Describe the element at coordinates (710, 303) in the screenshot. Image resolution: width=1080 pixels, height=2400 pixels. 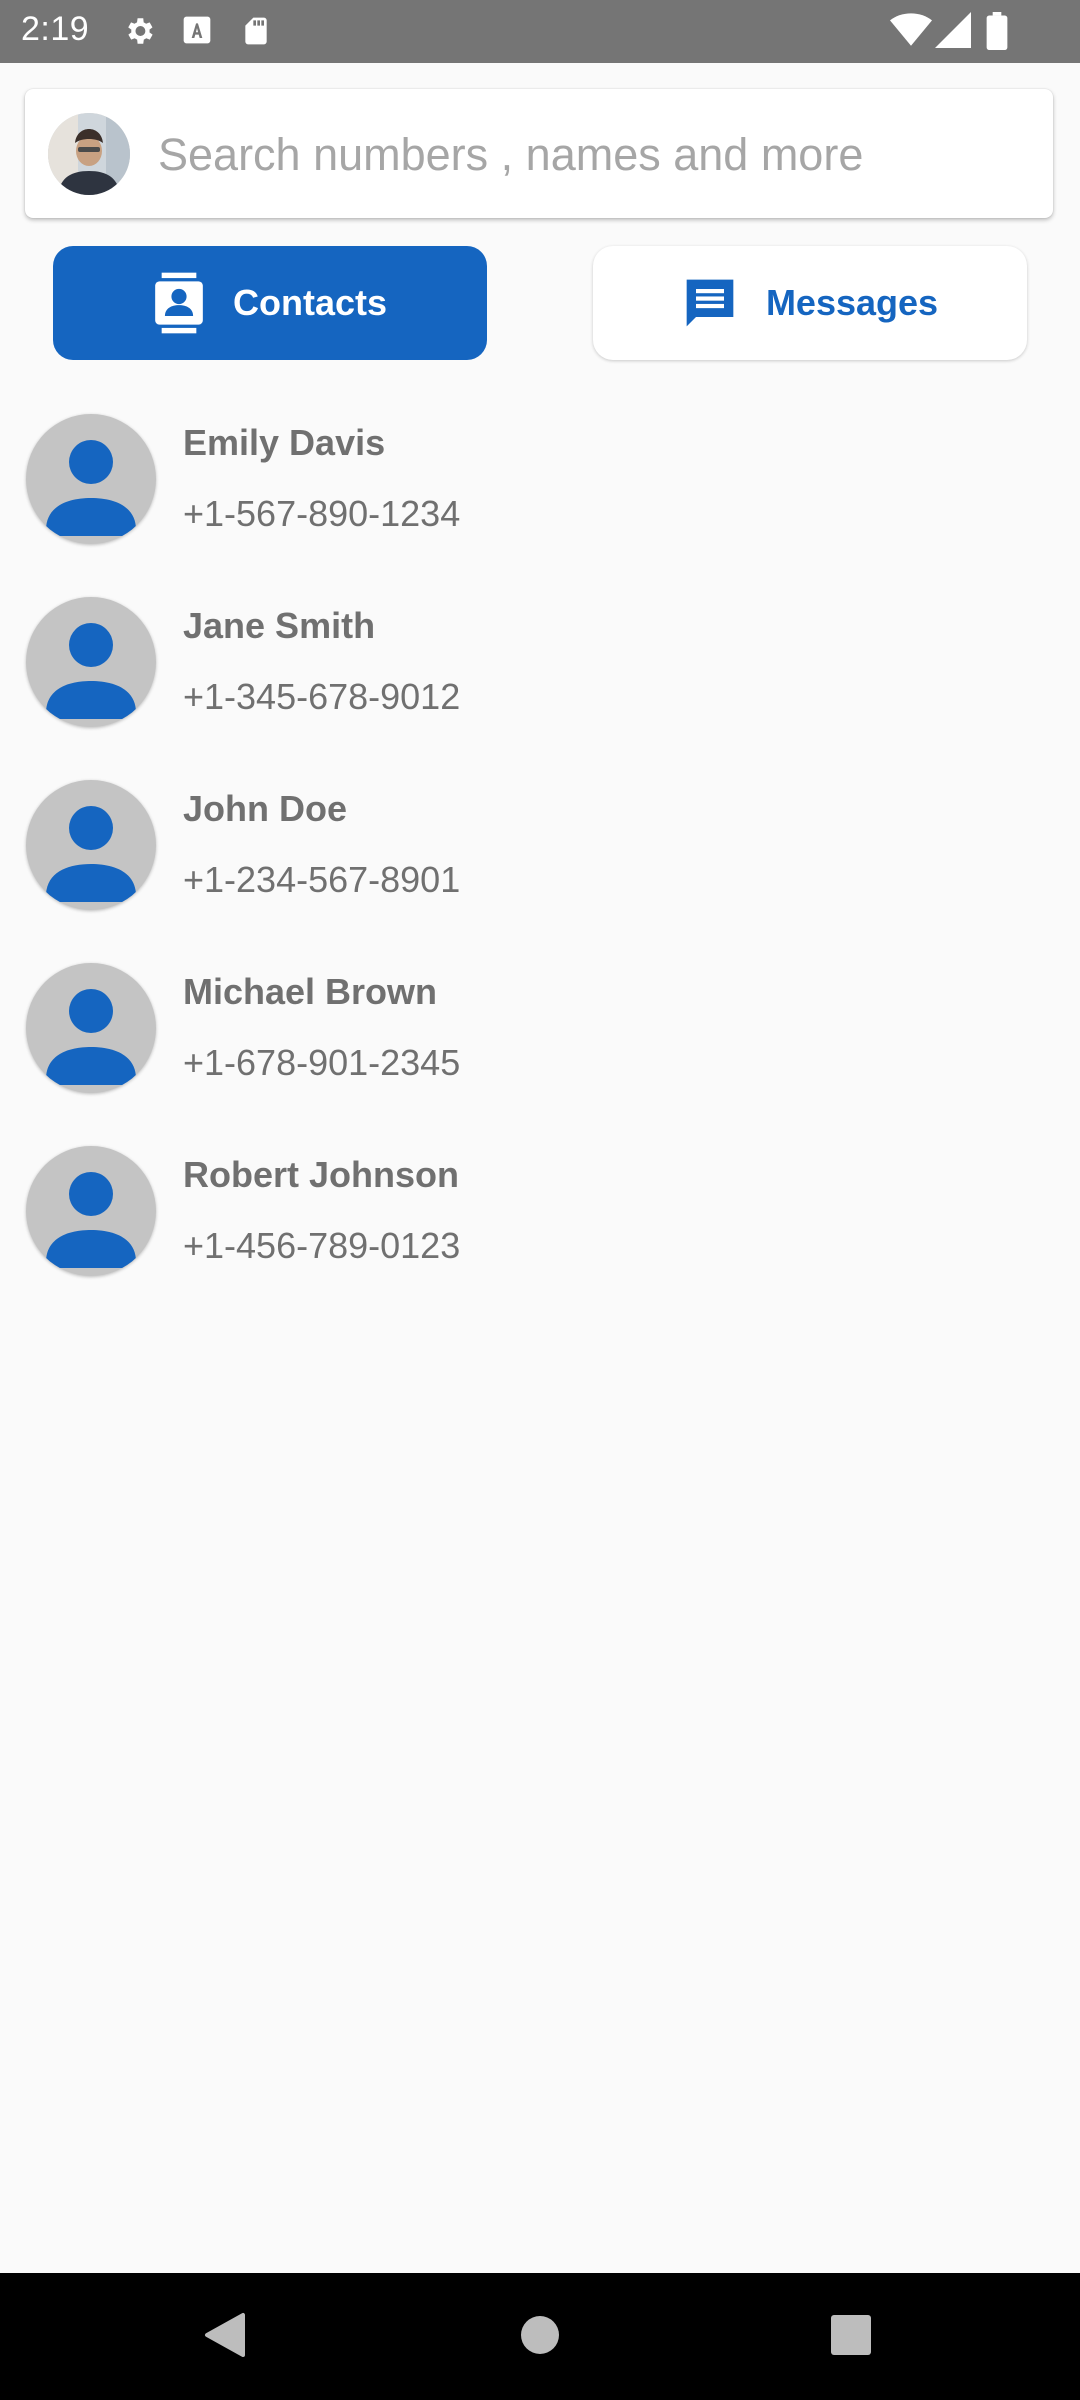
I see `message-icon` at that location.